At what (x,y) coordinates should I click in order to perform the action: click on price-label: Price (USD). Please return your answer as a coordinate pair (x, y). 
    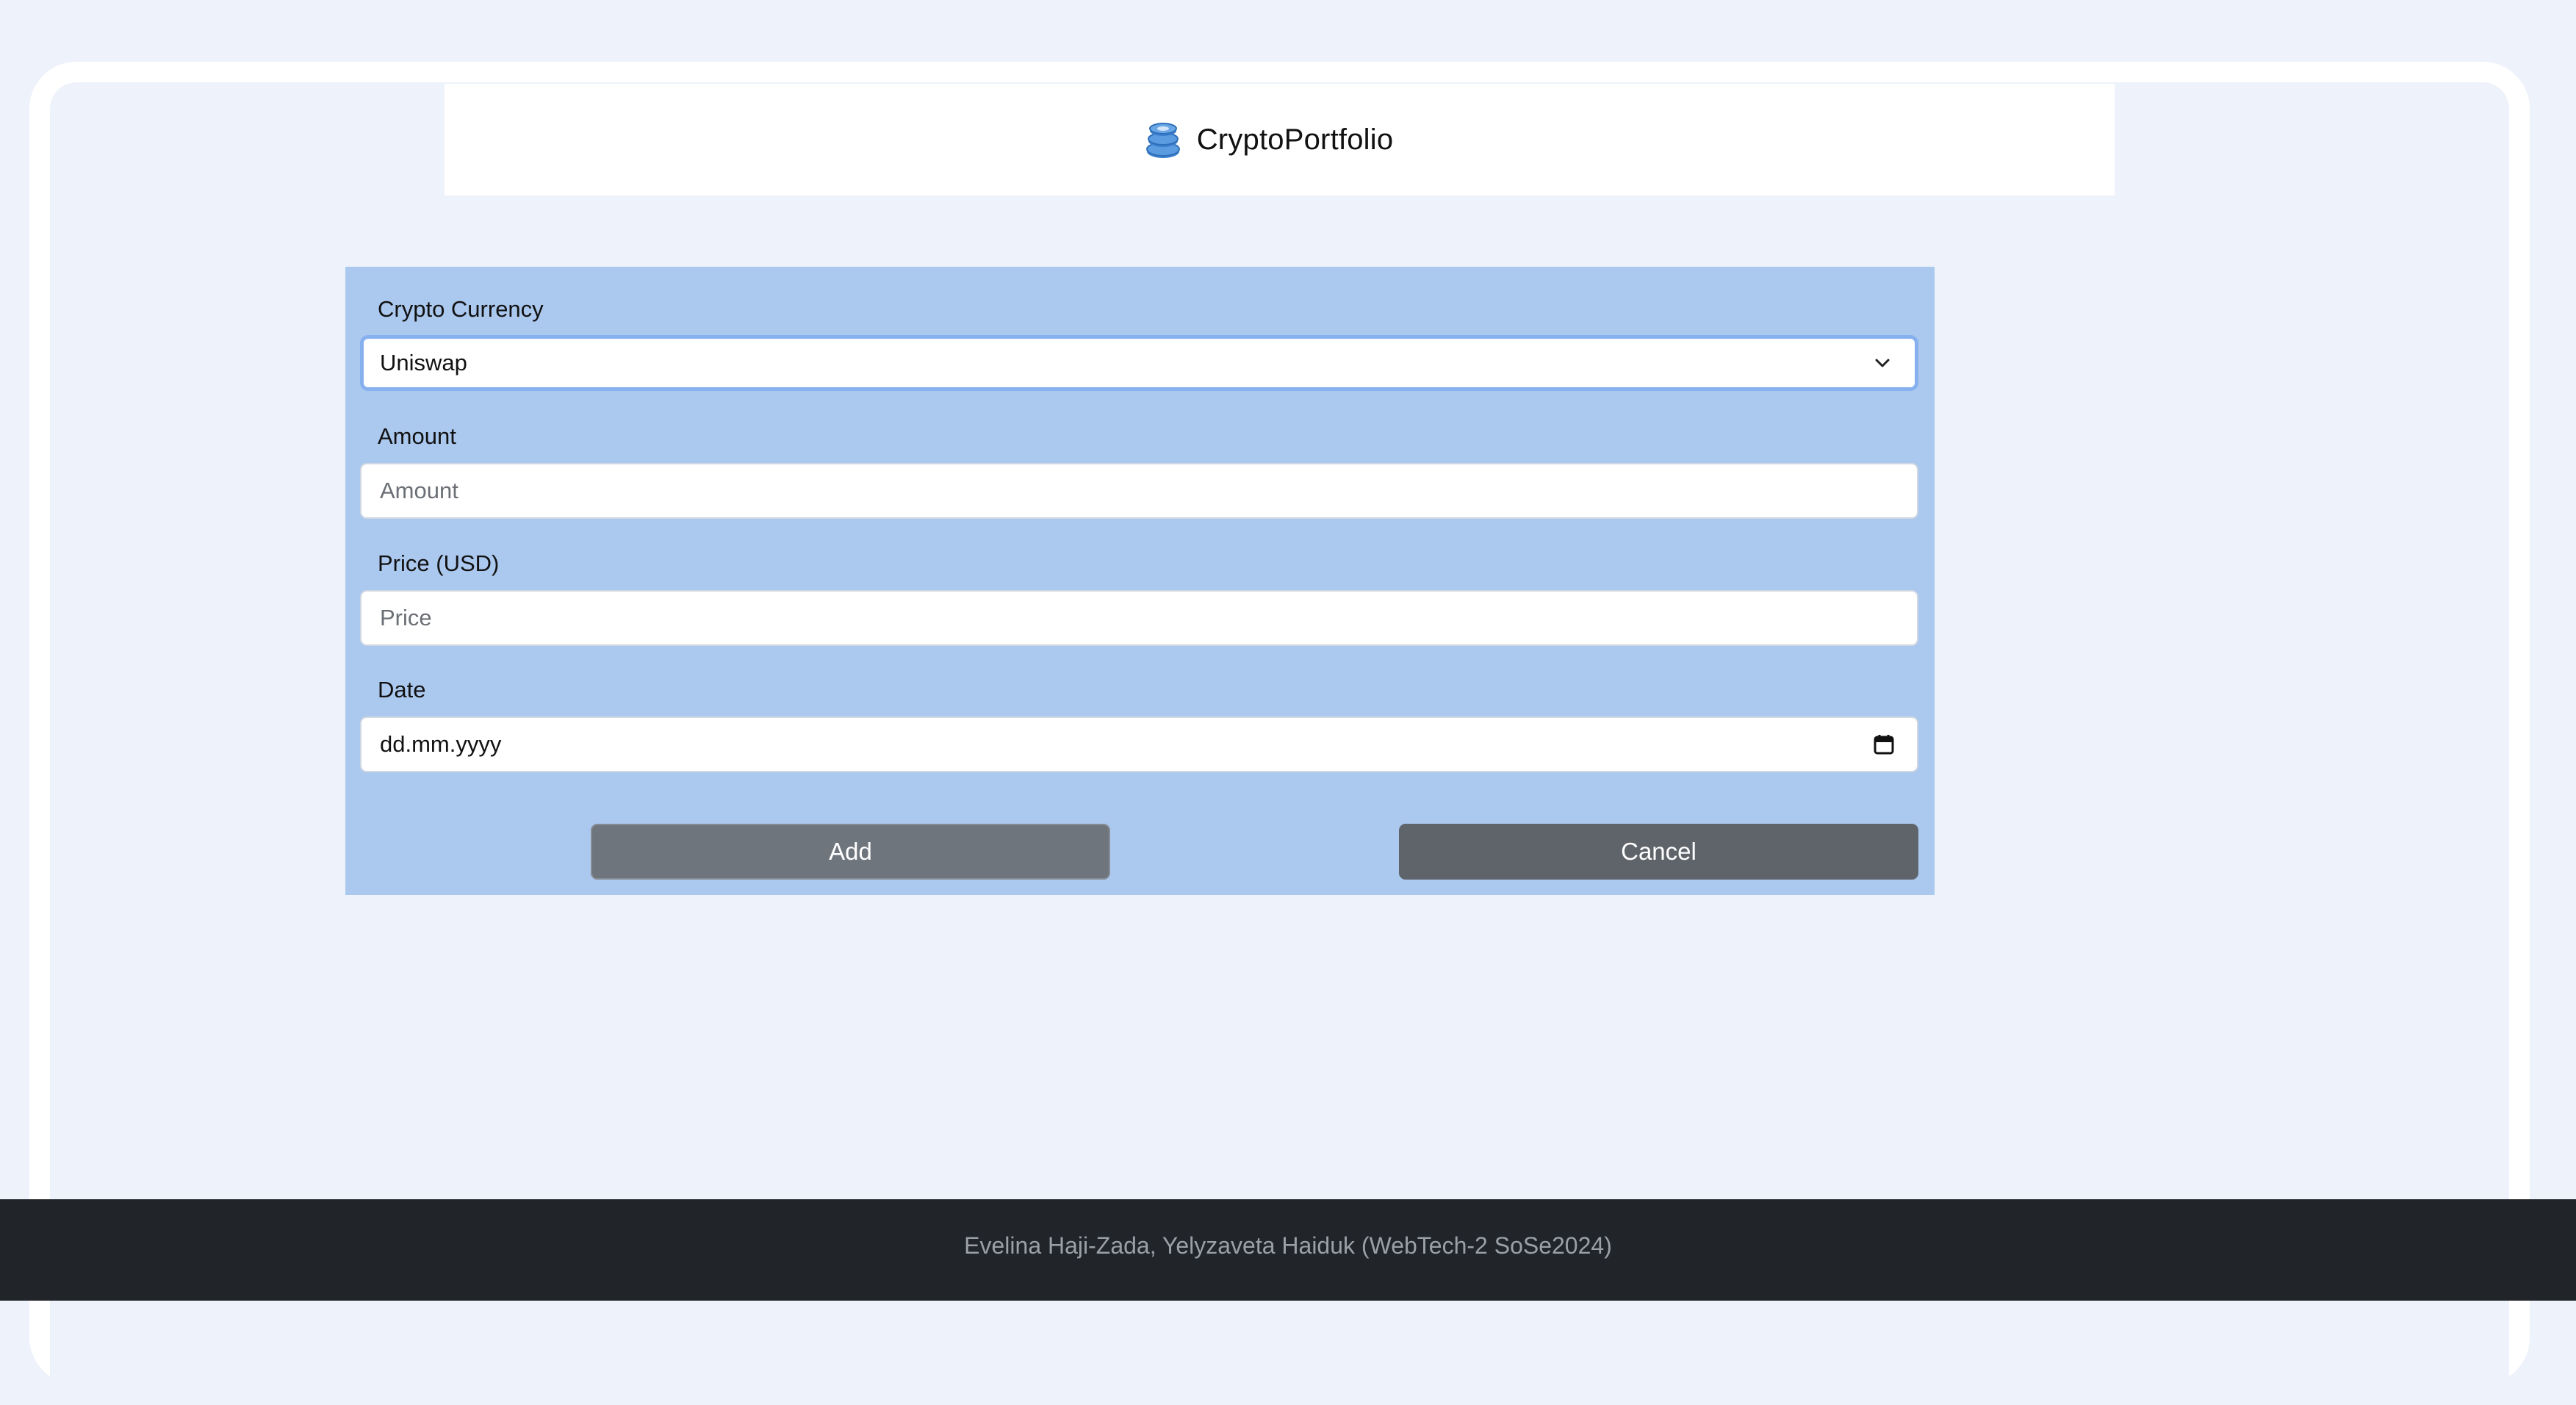
    Looking at the image, I should click on (439, 563).